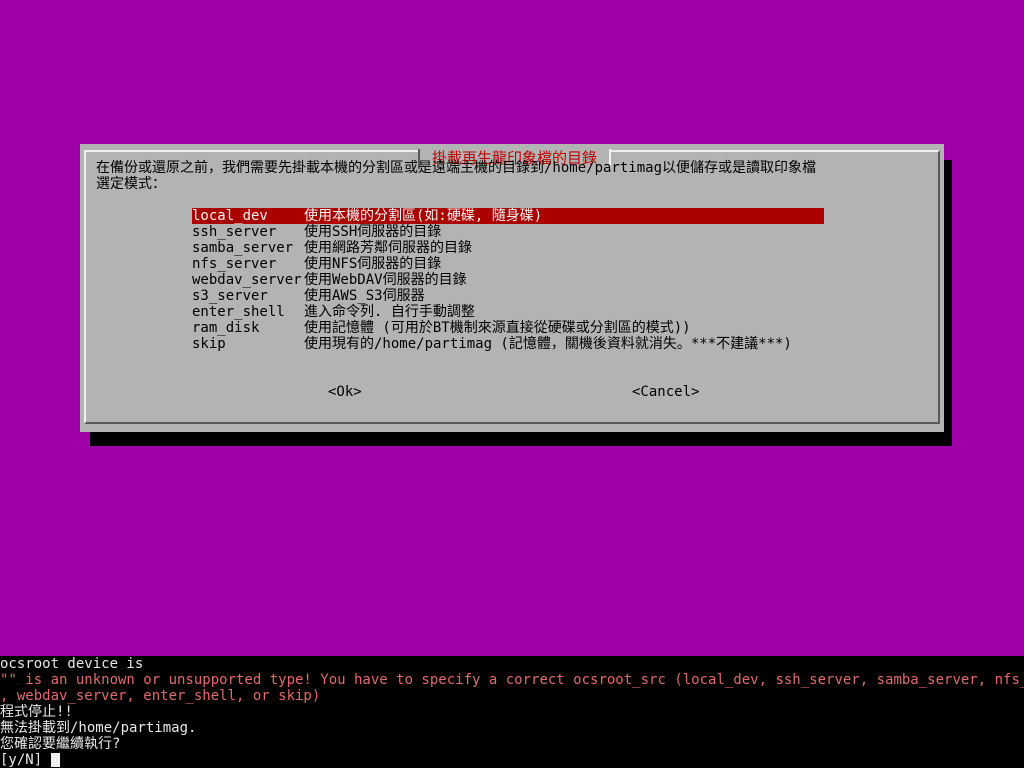  Describe the element at coordinates (364, 296) in the screenshot. I see `menu-item-desc: 使用AWS_S3伺服器` at that location.